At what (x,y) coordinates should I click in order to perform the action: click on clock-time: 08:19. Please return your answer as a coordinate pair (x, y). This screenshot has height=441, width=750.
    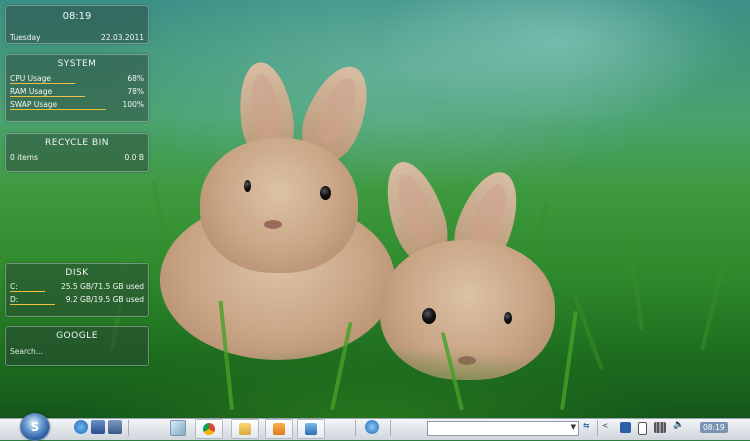
    Looking at the image, I should click on (77, 16).